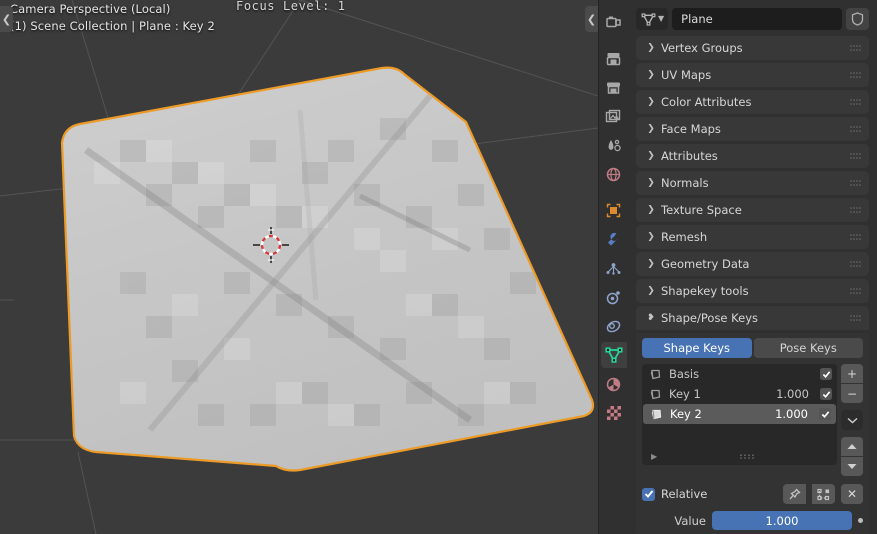 The height and width of the screenshot is (534, 877). I want to click on panel-vertex-groups: ❯ Vertex Groups, so click(752, 48).